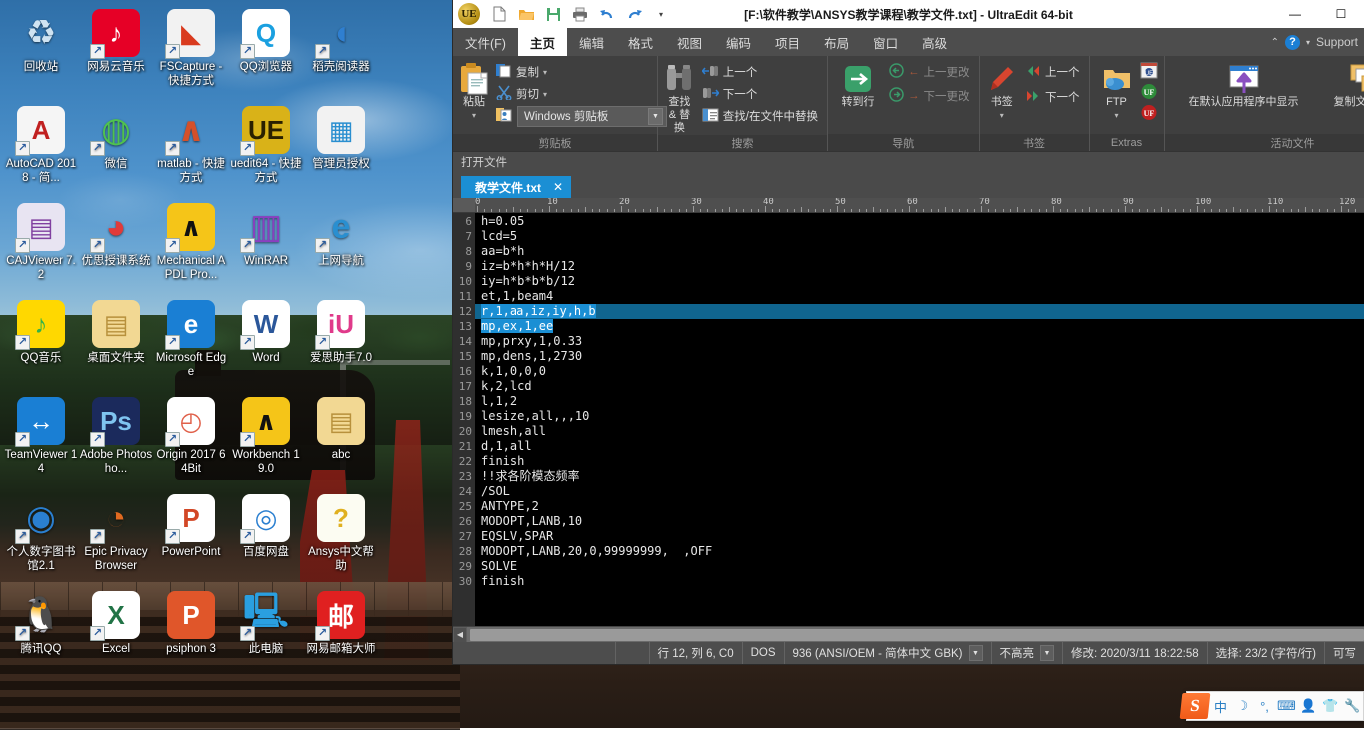 The image size is (1364, 730). What do you see at coordinates (1242, 706) in the screenshot?
I see `ime-moon-icon: ☽` at bounding box center [1242, 706].